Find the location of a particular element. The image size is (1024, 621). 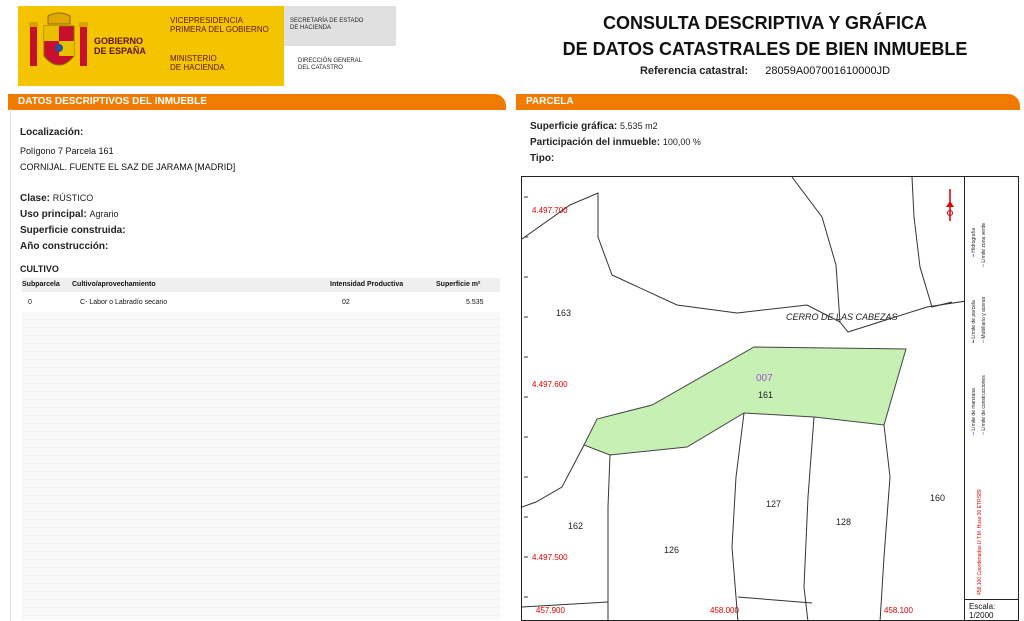

gobierno-espana-text: GOBIERNO DE ESPAÑA is located at coordinates (120, 46).